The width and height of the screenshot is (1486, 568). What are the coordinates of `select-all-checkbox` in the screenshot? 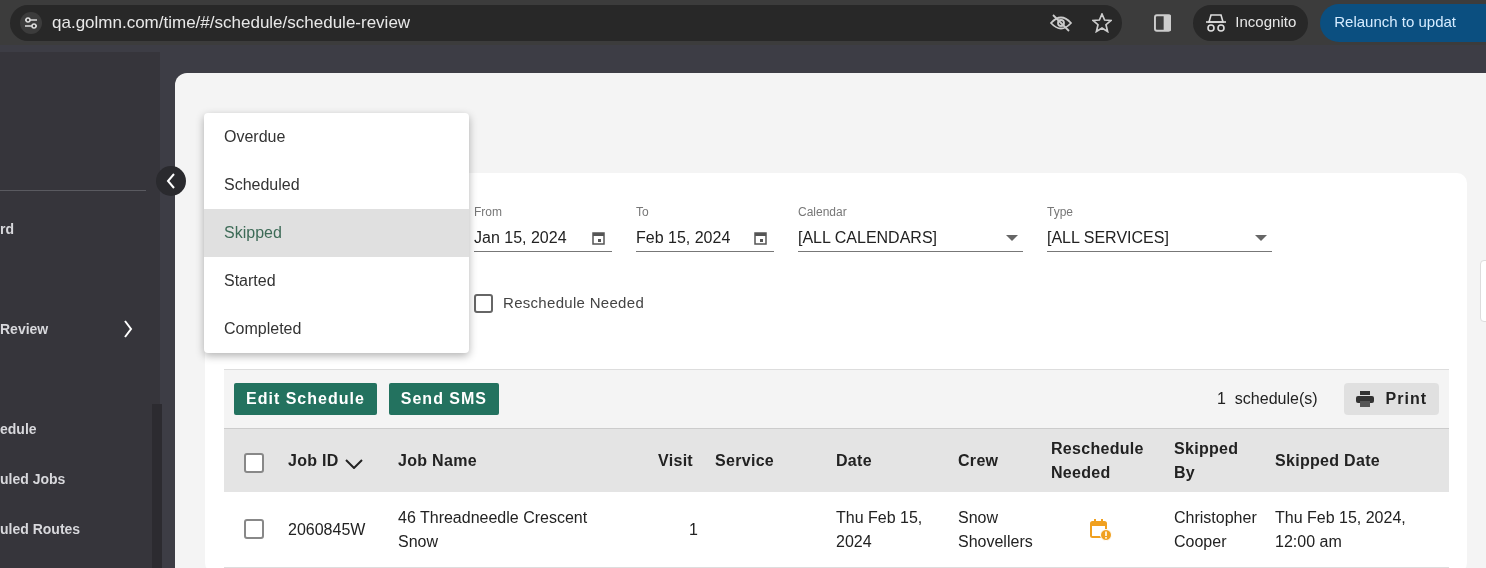 It's located at (254, 463).